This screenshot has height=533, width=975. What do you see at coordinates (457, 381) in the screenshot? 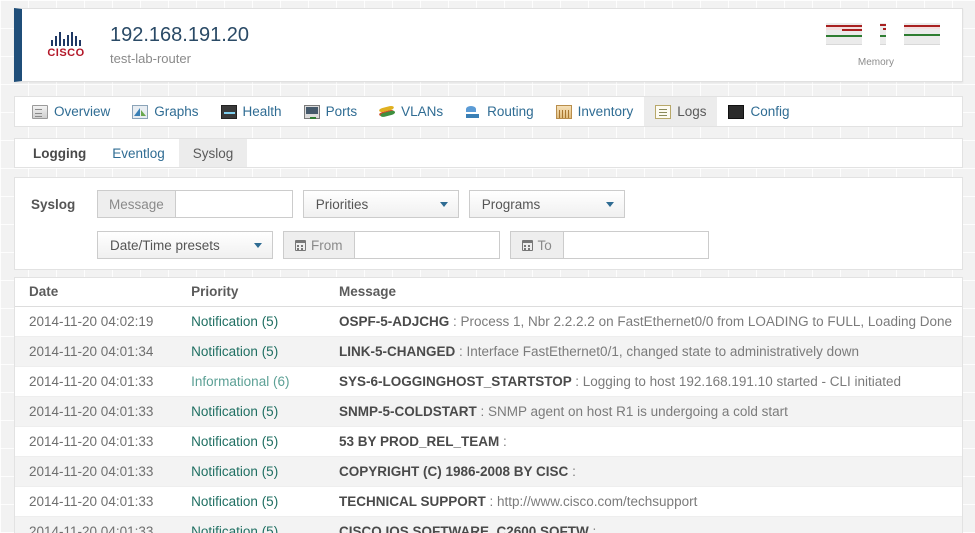
I see `message-key: SYS-6-LOGGINGHOST_STARTSTOP` at bounding box center [457, 381].